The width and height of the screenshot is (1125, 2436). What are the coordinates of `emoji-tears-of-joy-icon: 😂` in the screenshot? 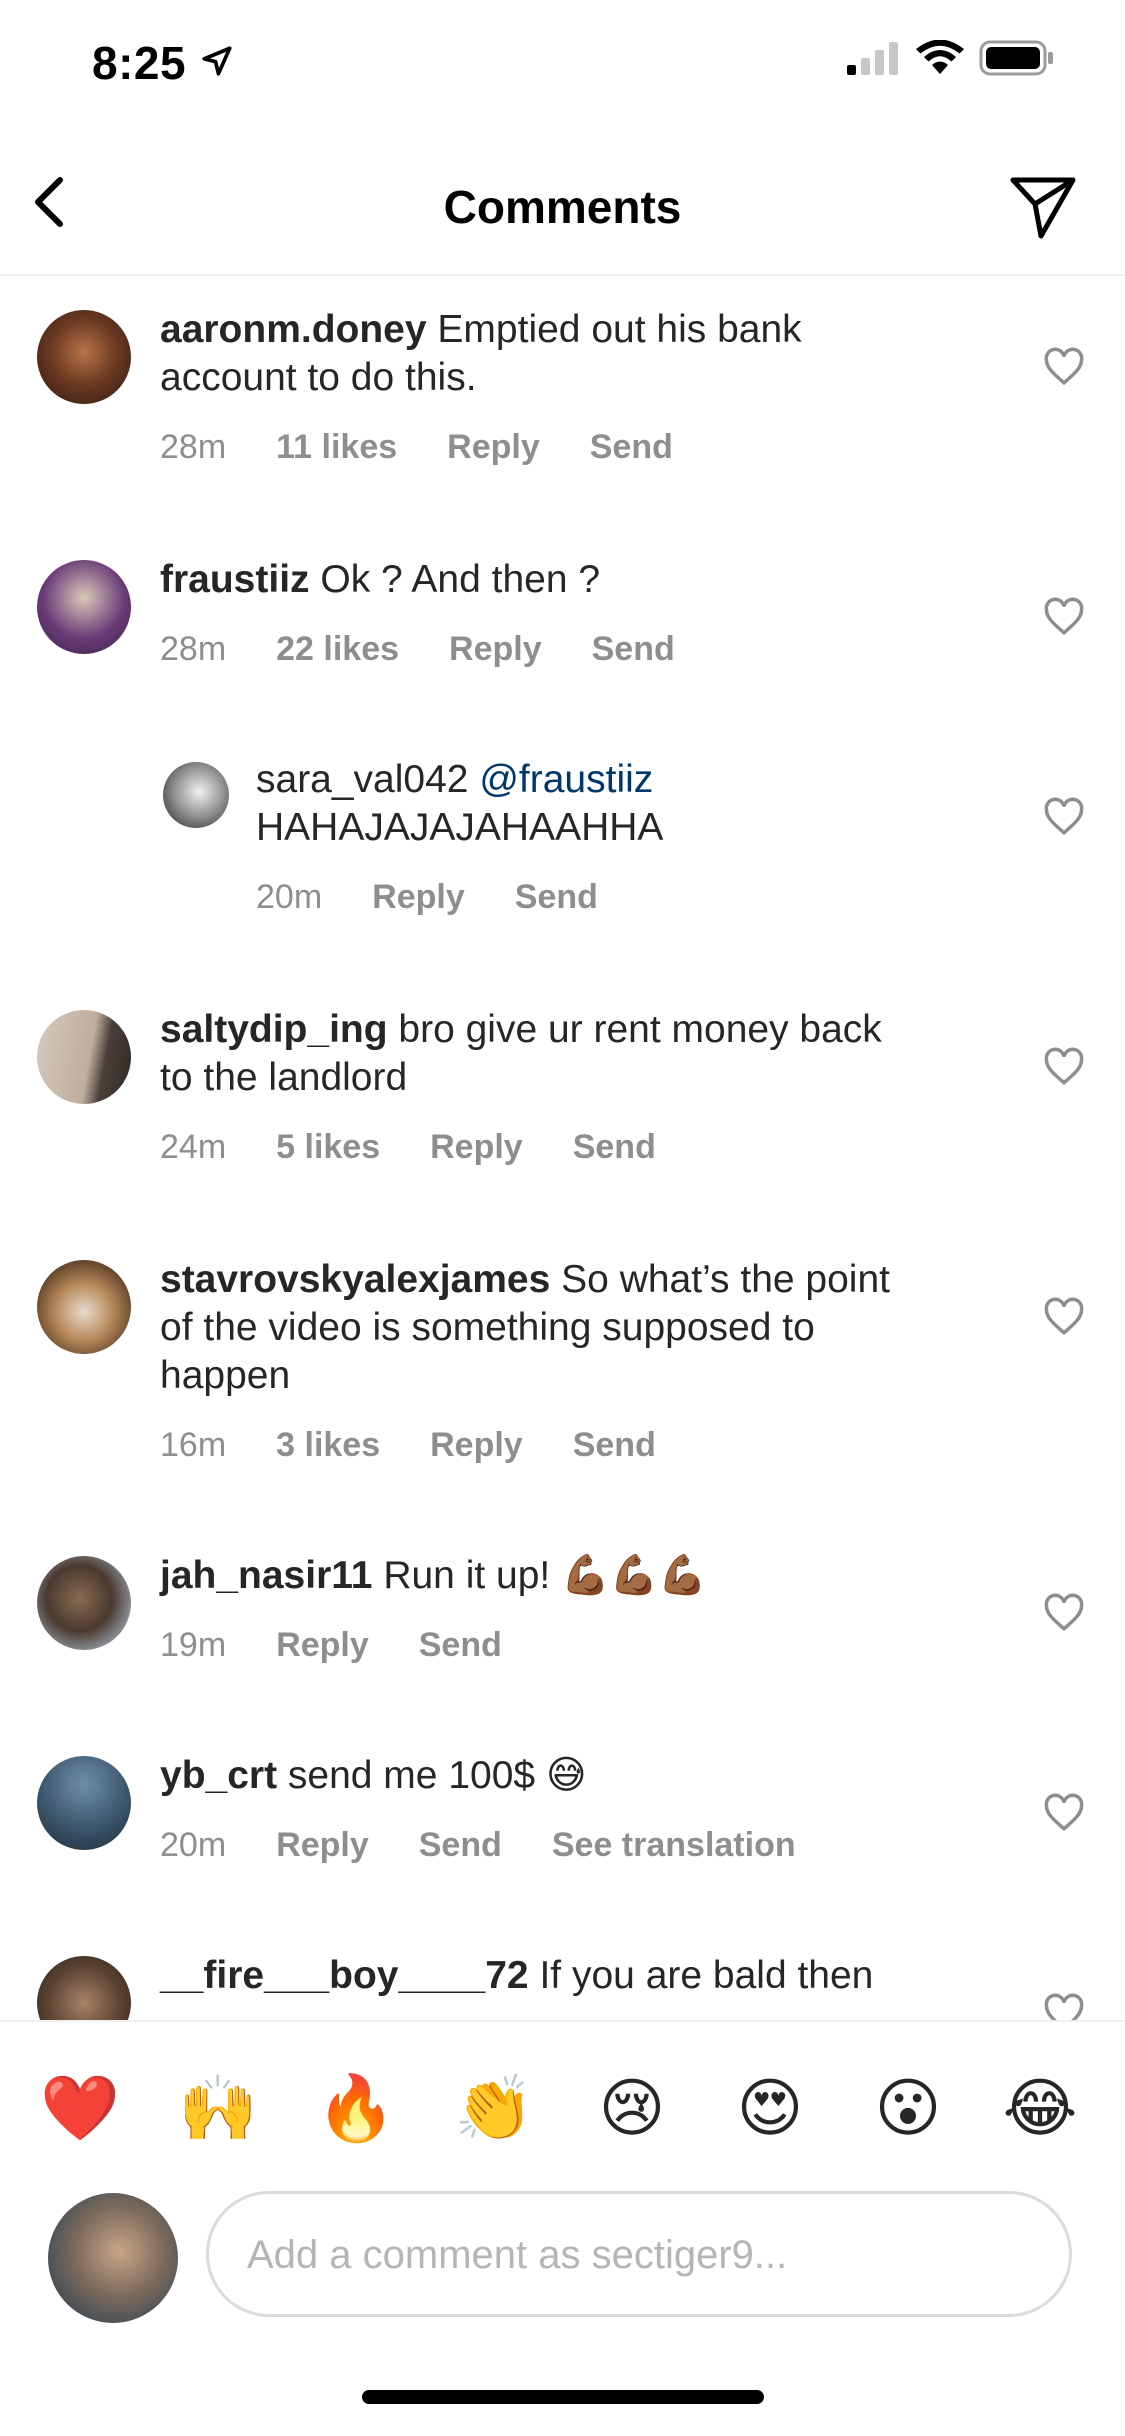 It's located at (1040, 2108).